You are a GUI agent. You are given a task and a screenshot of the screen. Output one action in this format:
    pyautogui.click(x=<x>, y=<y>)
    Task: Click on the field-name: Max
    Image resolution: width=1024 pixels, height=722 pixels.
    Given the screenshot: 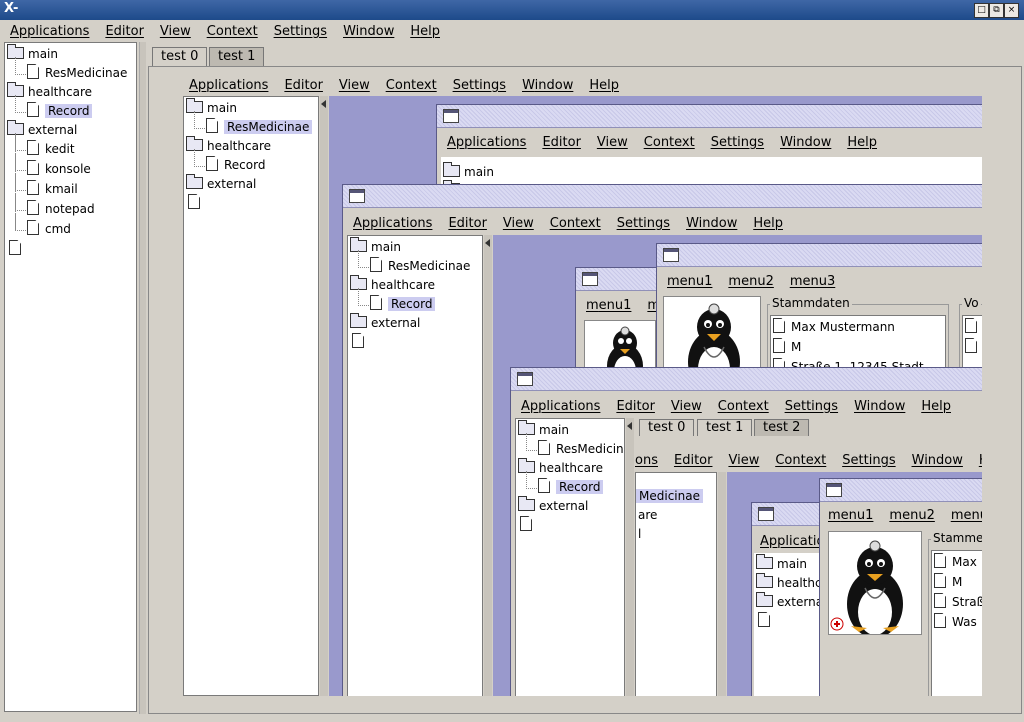 What is the action you would take?
    pyautogui.click(x=955, y=562)
    